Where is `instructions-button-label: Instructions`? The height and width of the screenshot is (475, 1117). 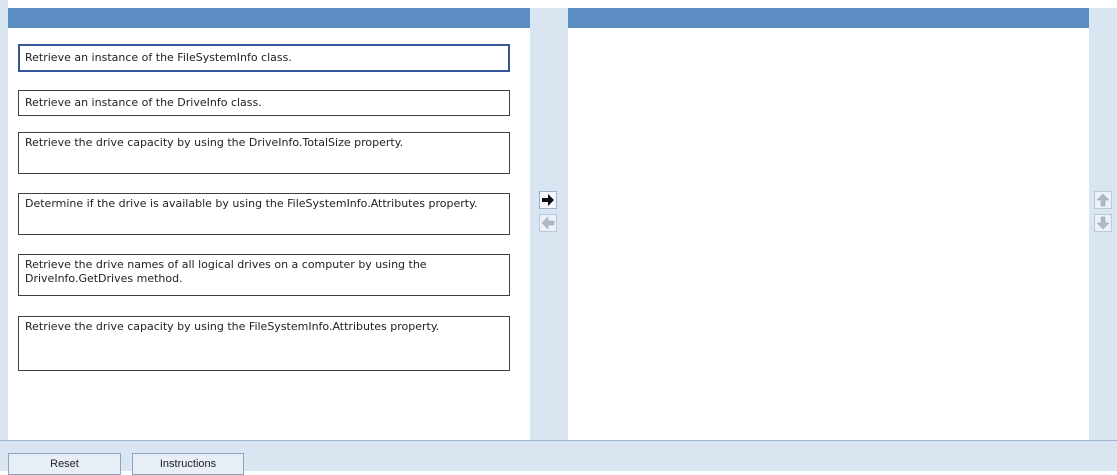 instructions-button-label: Instructions is located at coordinates (188, 464).